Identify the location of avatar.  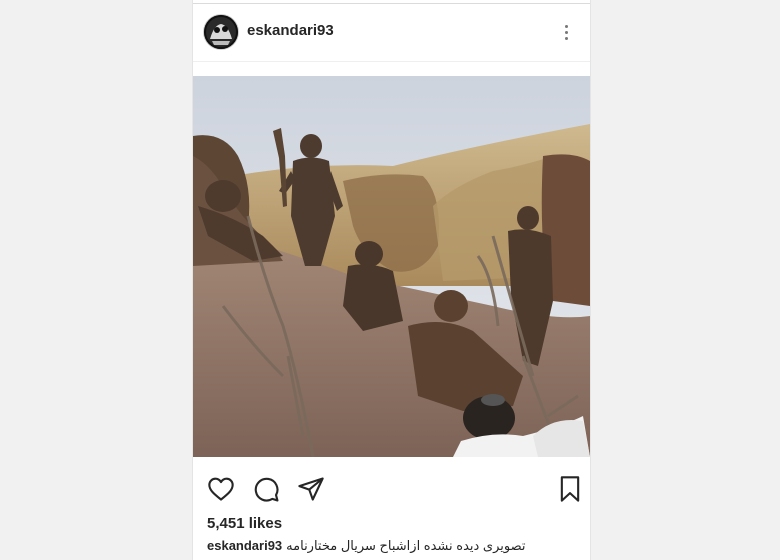
(221, 32).